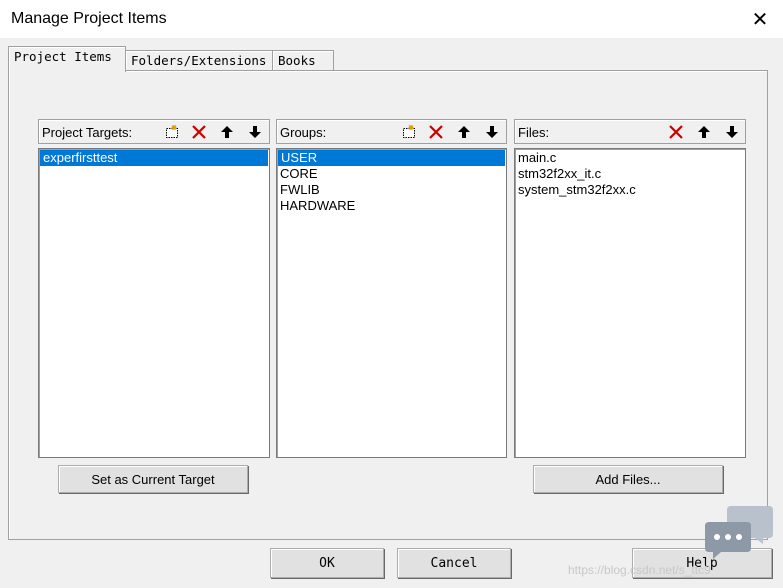 The image size is (783, 588). What do you see at coordinates (630, 174) in the screenshot?
I see `list-item: stm32f2xx_it.c` at bounding box center [630, 174].